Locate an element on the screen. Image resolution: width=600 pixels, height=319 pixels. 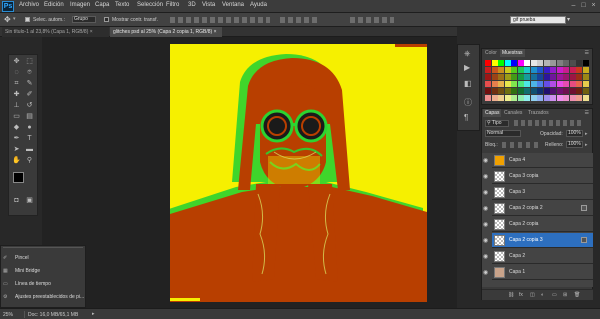
tab-trazados: Trazados is located at coordinates (538, 113).